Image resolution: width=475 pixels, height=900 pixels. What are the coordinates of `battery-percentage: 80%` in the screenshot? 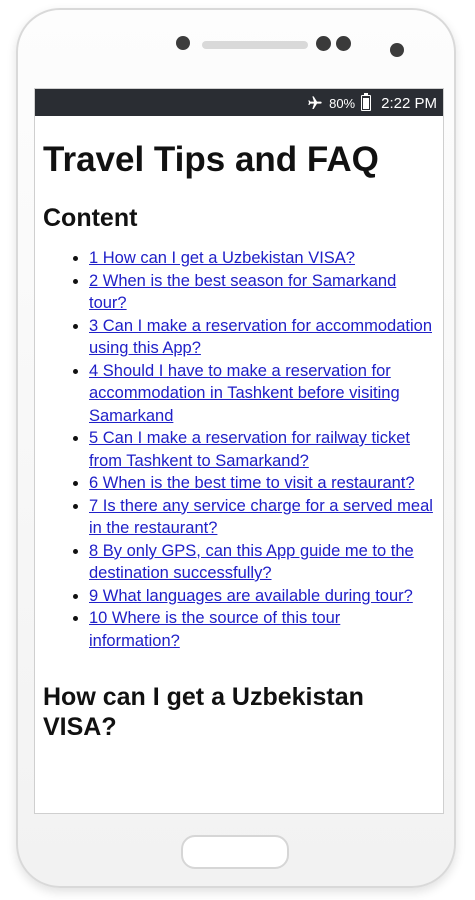 It's located at (342, 103).